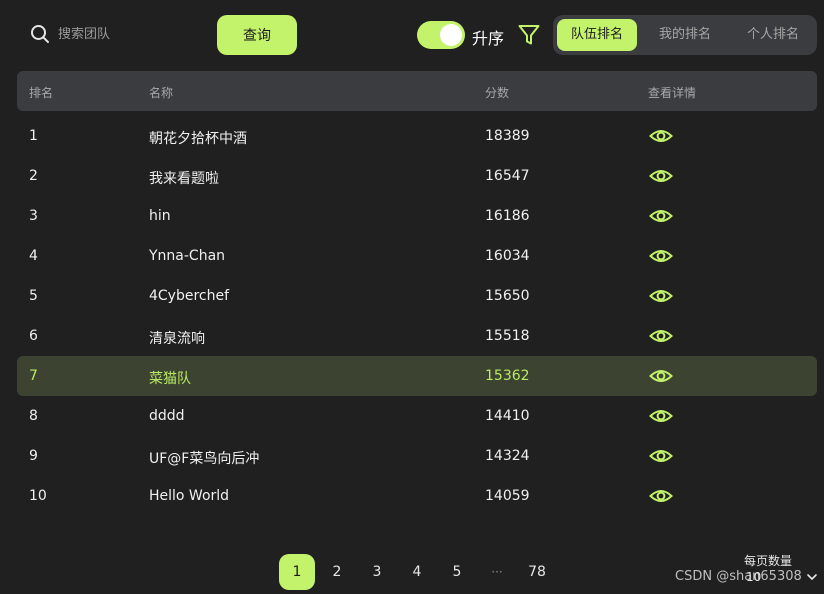 The width and height of the screenshot is (824, 594). Describe the element at coordinates (597, 35) in the screenshot. I see `tab-team-ranking: 队伍排名` at that location.